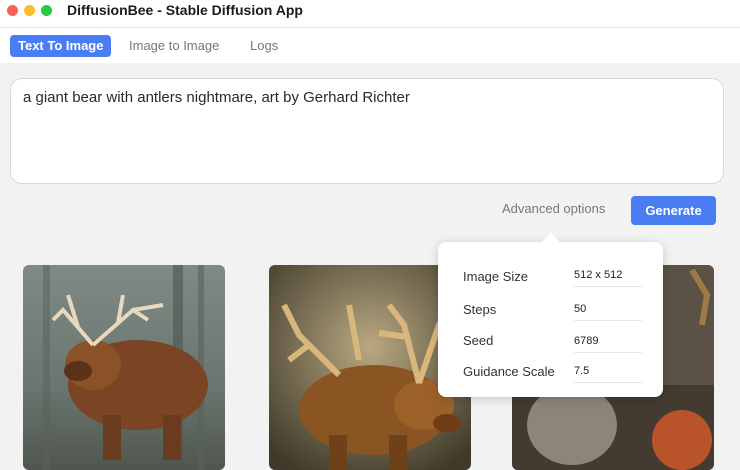 This screenshot has height=470, width=740. Describe the element at coordinates (370, 45) in the screenshot. I see `tab-bar: Text To Image Image to Image Logs` at that location.